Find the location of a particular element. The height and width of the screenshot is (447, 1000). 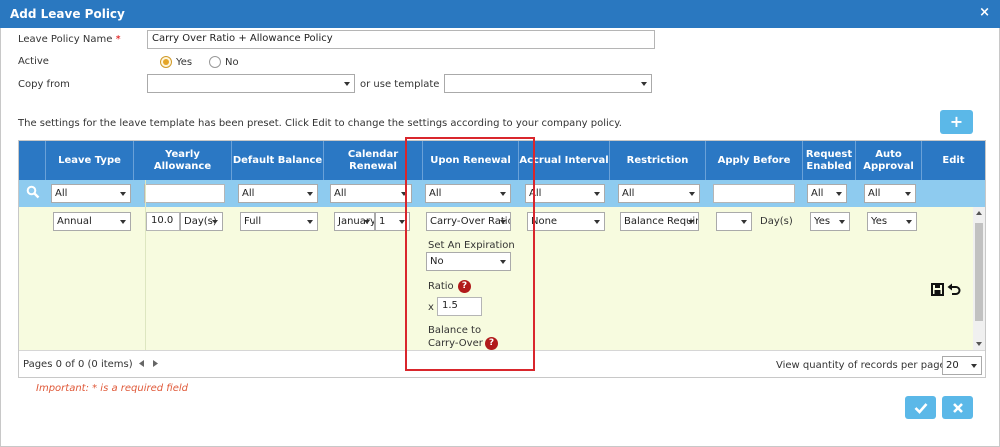

active-label: Active is located at coordinates (33, 61).